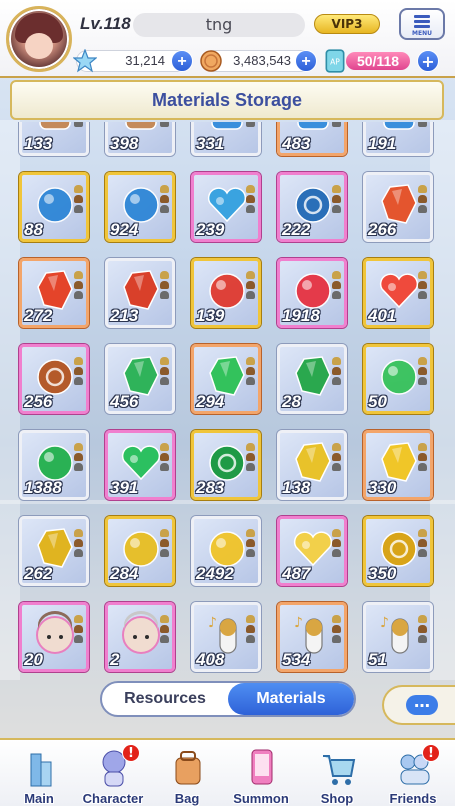 The image size is (455, 806). What do you see at coordinates (54, 293) in the screenshot?
I see `material-item: 272` at bounding box center [54, 293].